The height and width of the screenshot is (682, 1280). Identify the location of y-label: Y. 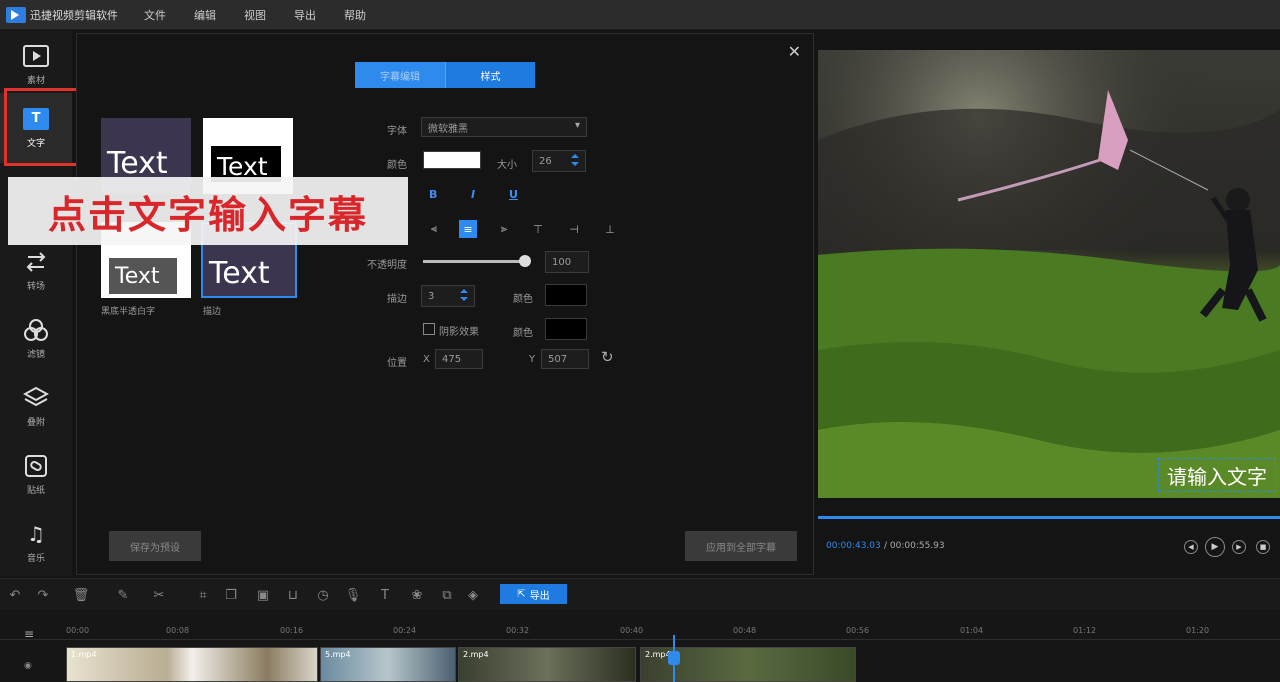
(532, 359).